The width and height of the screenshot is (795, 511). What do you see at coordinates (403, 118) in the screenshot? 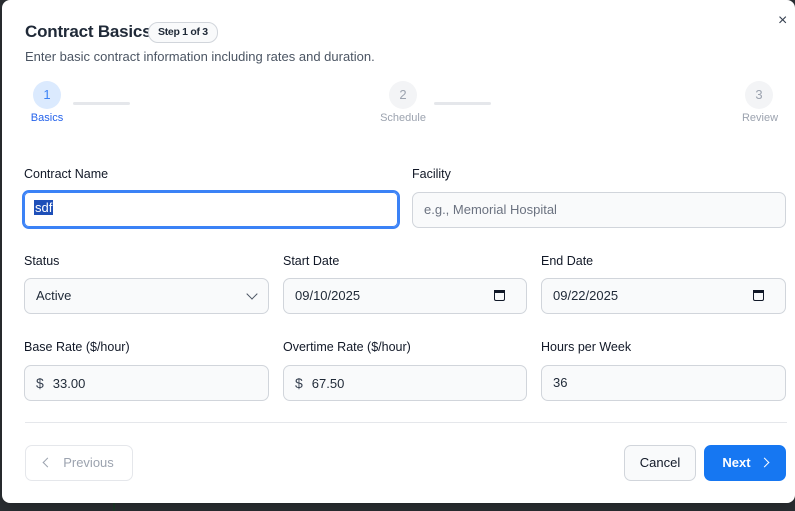
I see `step-2-label: Schedule` at bounding box center [403, 118].